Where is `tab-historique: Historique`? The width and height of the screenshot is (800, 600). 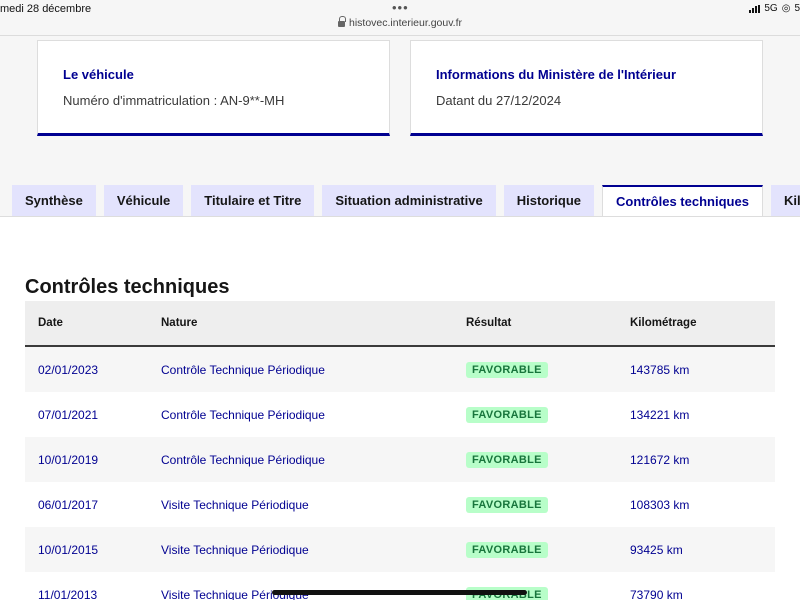
tab-historique: Historique is located at coordinates (549, 200).